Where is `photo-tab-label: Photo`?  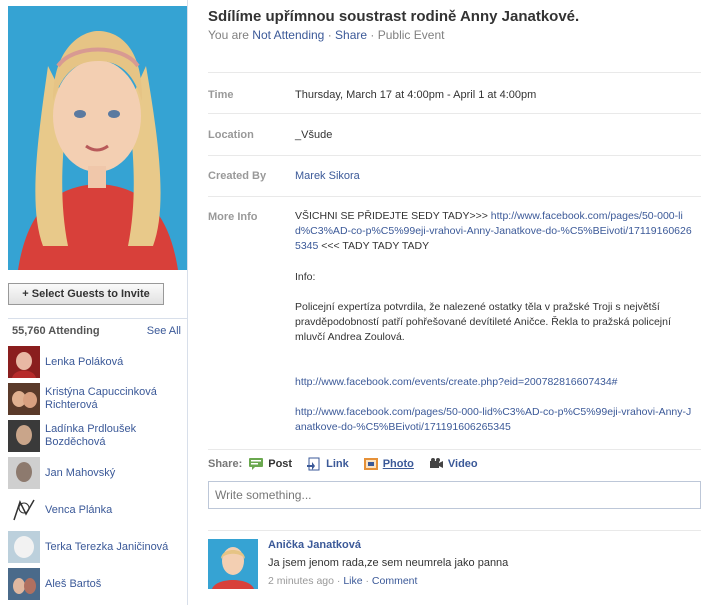 photo-tab-label: Photo is located at coordinates (398, 464).